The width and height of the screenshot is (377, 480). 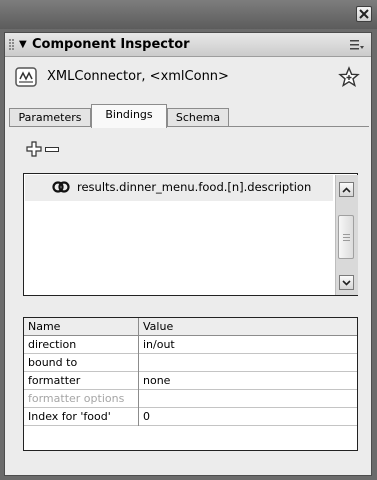 What do you see at coordinates (190, 381) in the screenshot?
I see `table-row: formatter none` at bounding box center [190, 381].